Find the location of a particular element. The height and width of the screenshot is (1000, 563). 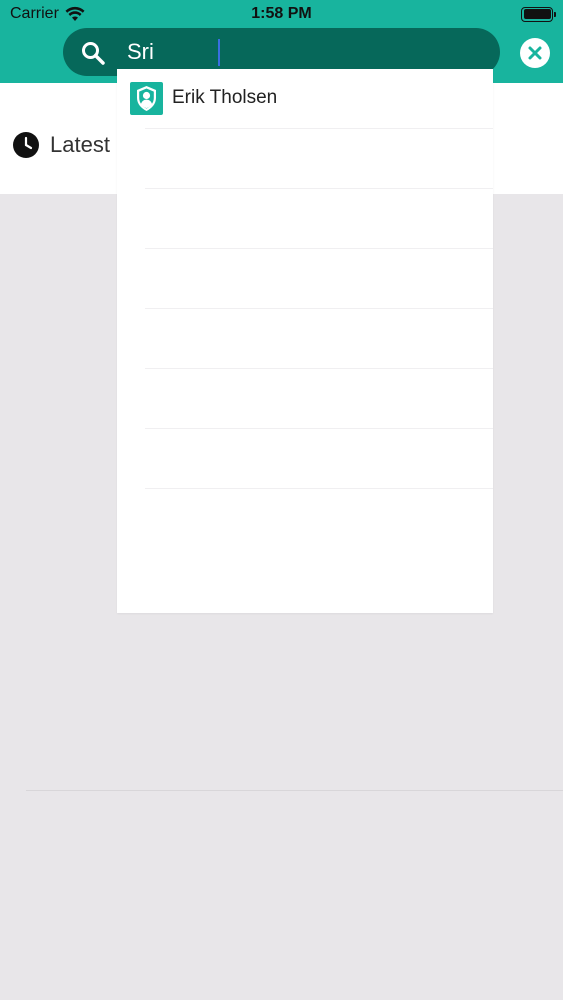

search-icon is located at coordinates (93, 53).